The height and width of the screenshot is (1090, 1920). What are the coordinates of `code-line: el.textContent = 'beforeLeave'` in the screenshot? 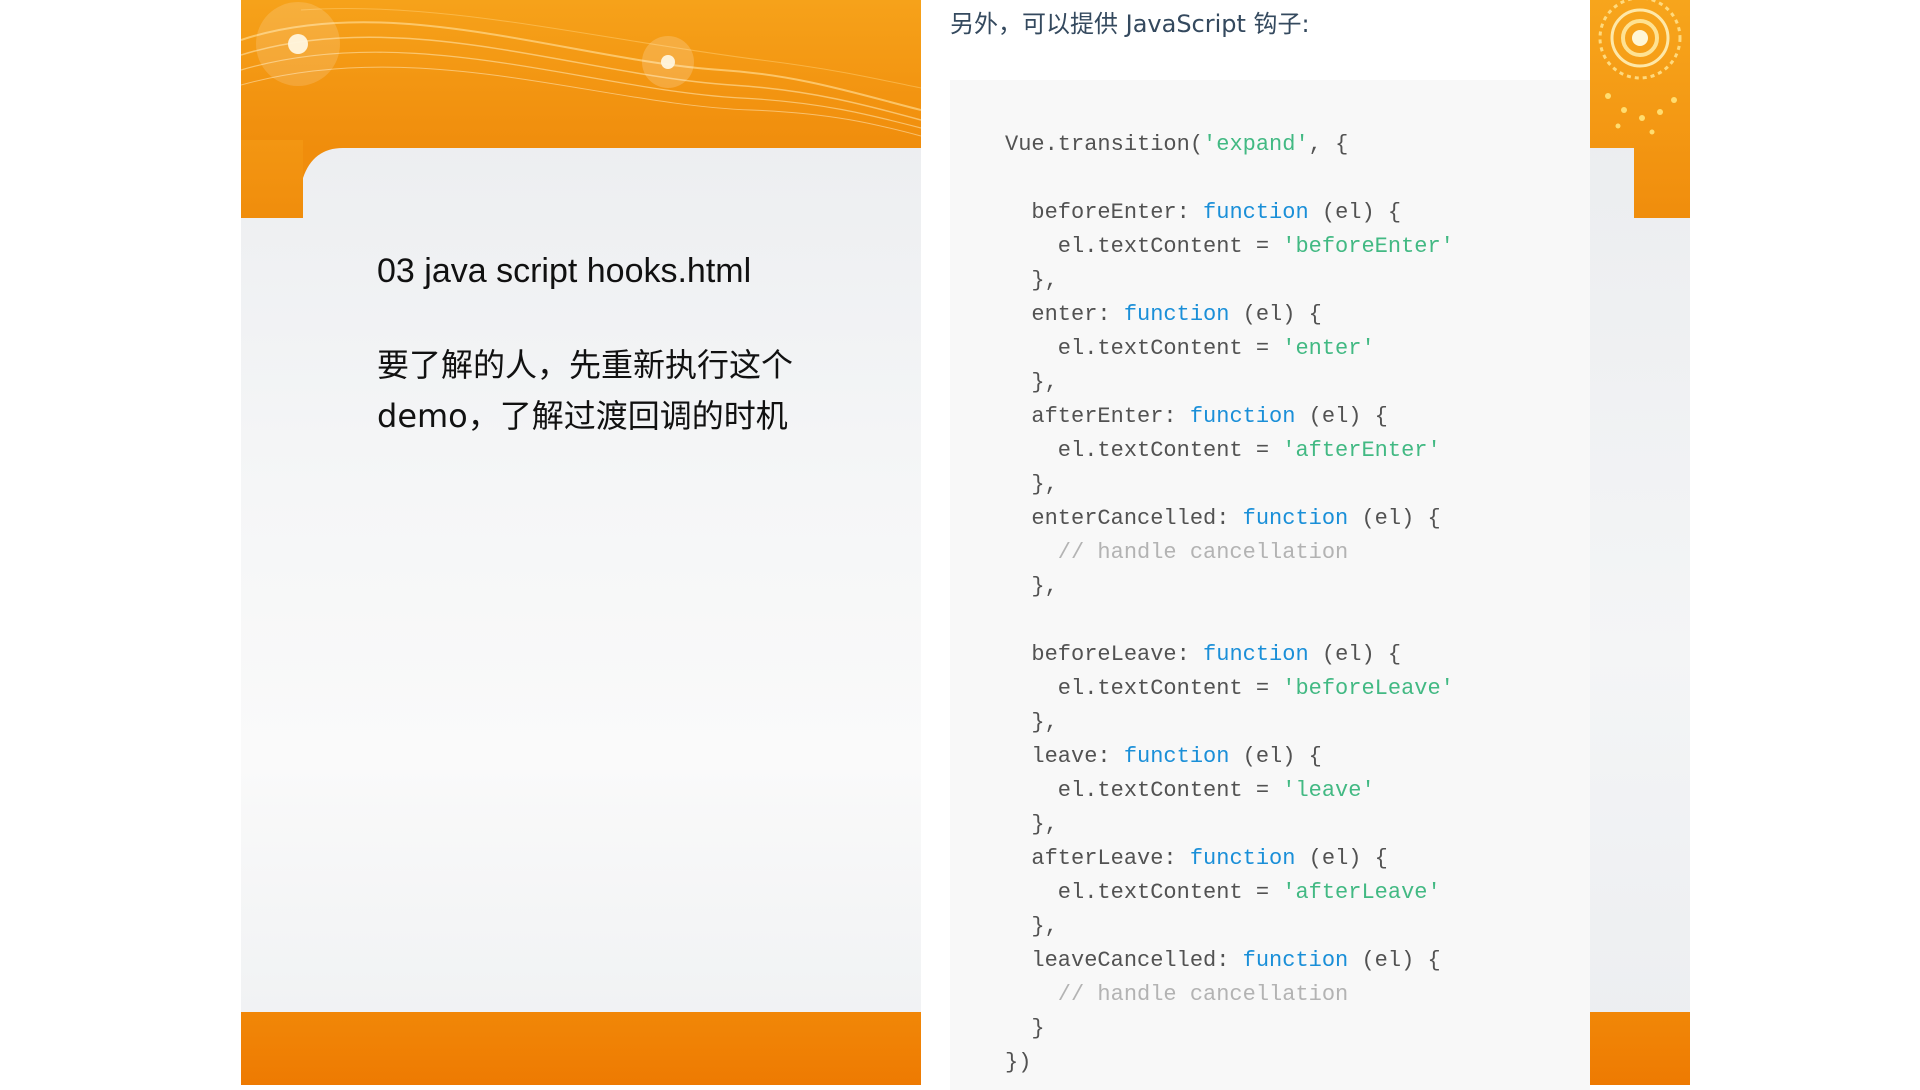 It's located at (1229, 689).